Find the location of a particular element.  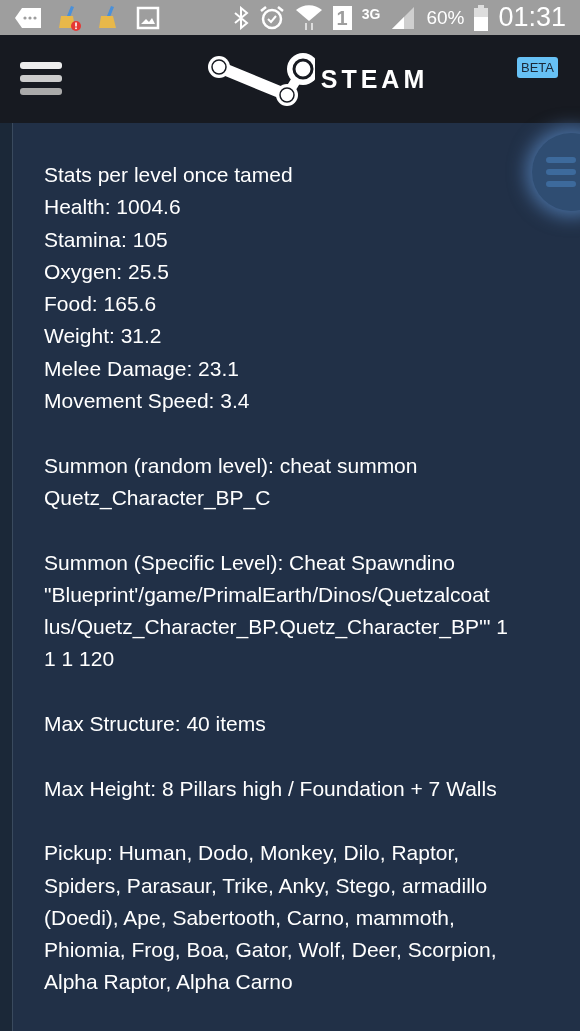

text-paragraph: Pickup: Human, Dodo, Monkey, Dilo, Raptor, Spiders, Parasaur, Trike, Anky, Stego, armadillo (Doedi), Ape, Sabertooth, Carno, mammoth, Phiomia, Frog, Boa, Gator, Wolf, Deer, Scorpion, Alpha Raptor, Alpha Carno is located at coordinates (270, 918).